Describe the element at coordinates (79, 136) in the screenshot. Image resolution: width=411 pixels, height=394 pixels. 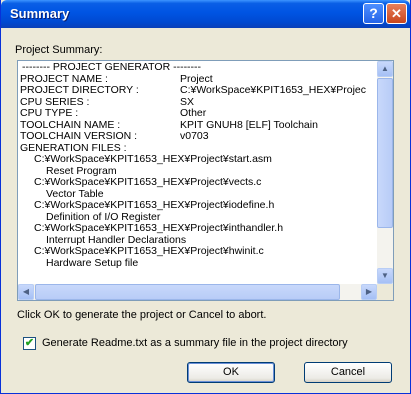
I see `field-key: TOOLCHAIN VERSION :` at that location.